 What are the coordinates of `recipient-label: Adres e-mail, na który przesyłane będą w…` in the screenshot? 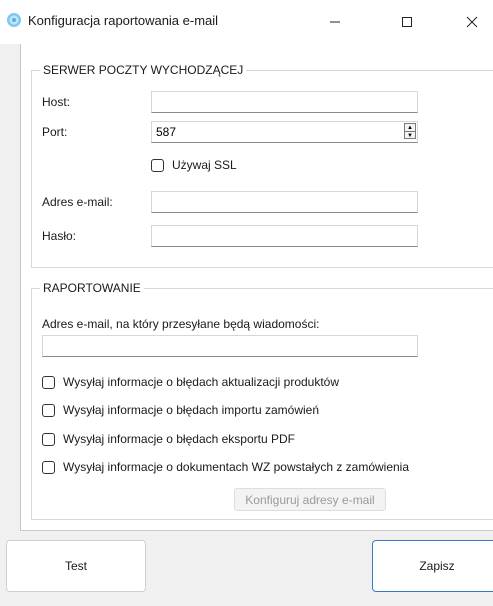 It's located at (181, 324).